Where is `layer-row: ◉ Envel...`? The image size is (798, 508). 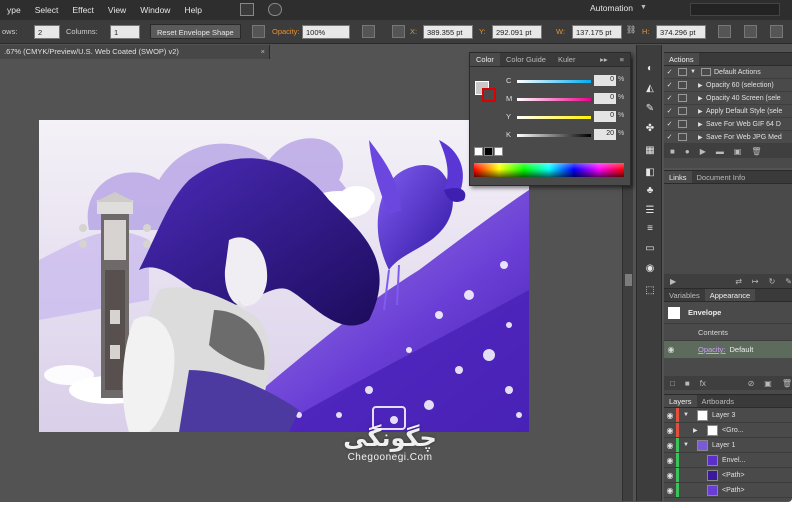 layer-row: ◉ Envel... is located at coordinates (728, 460).